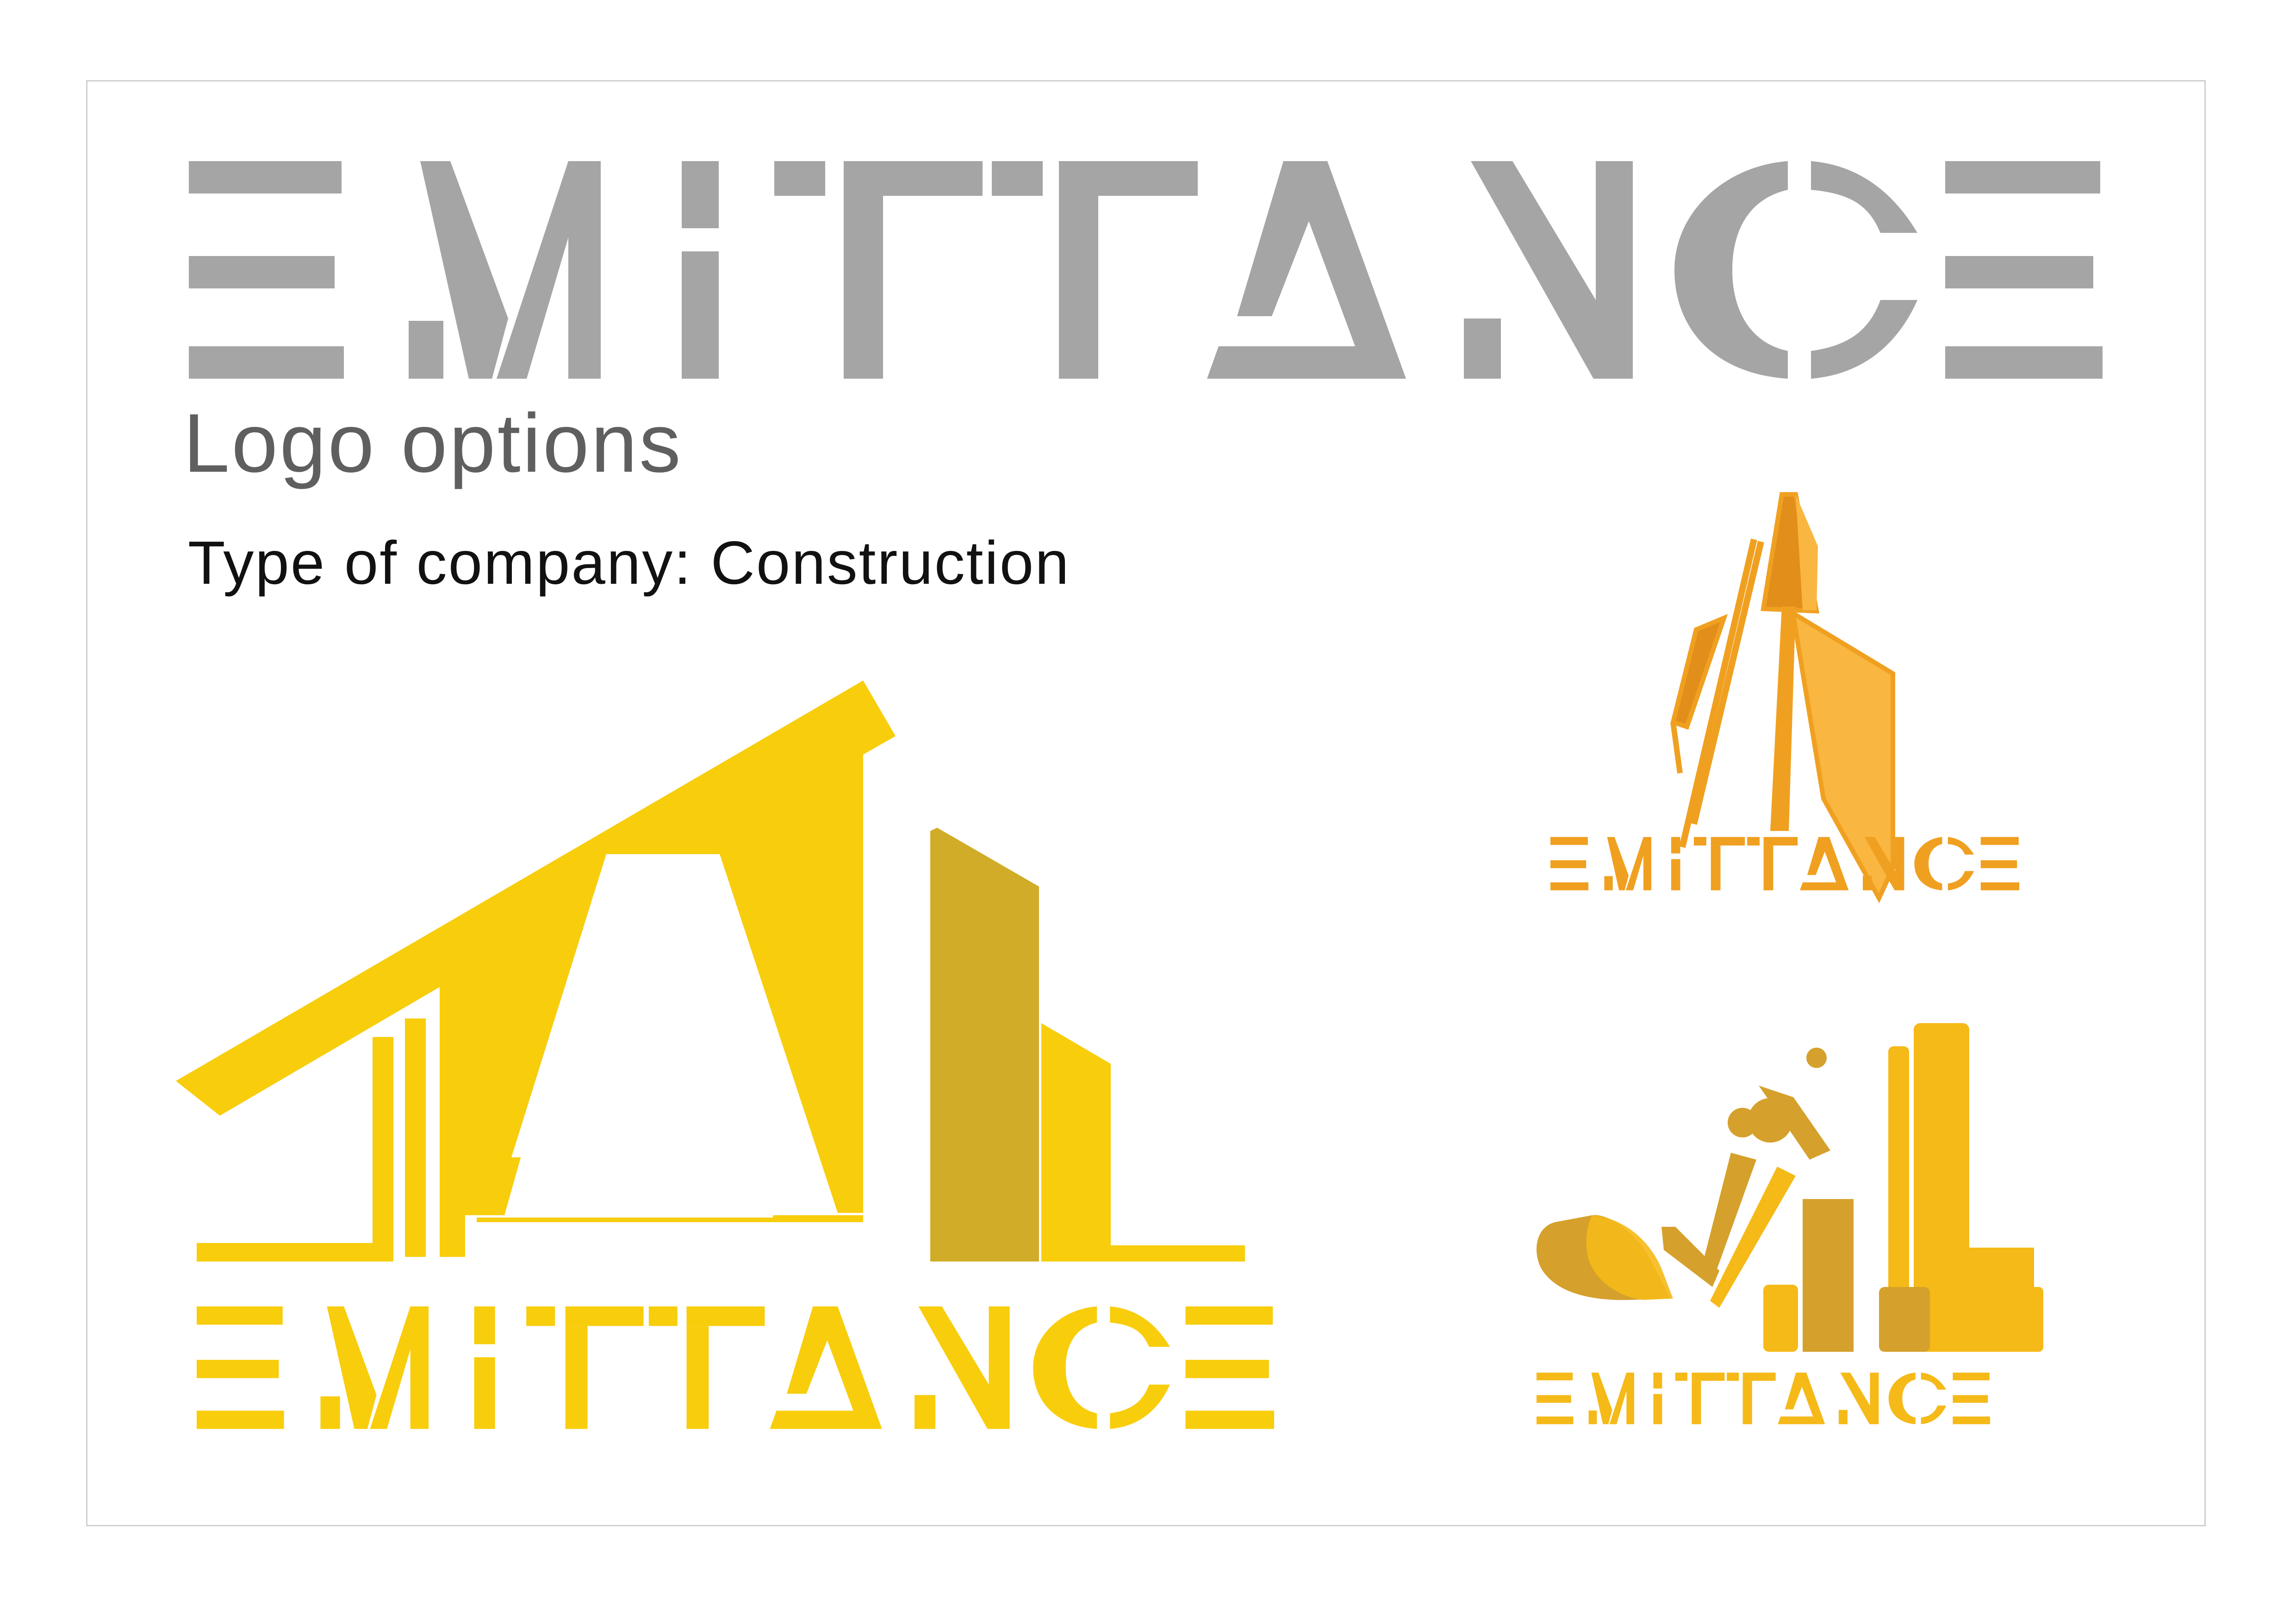  I want to click on company-type: Type of company: Construction, so click(629, 563).